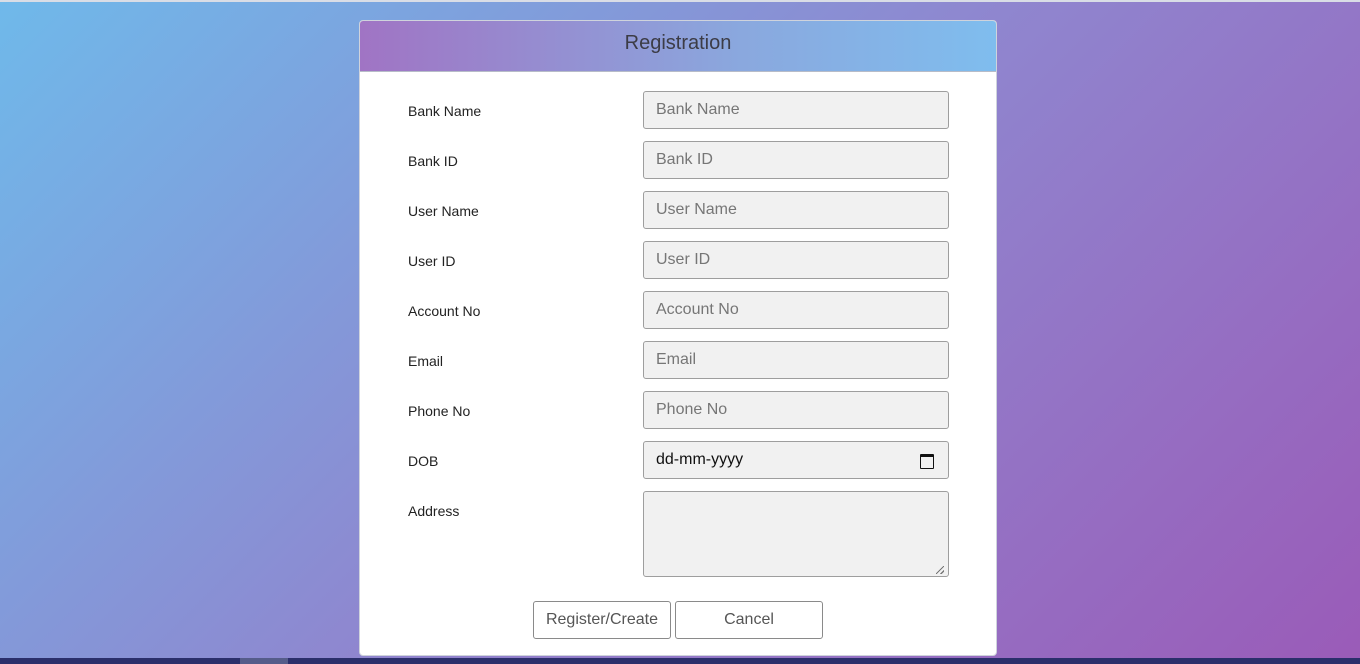  I want to click on cancel-button: Cancel, so click(749, 620).